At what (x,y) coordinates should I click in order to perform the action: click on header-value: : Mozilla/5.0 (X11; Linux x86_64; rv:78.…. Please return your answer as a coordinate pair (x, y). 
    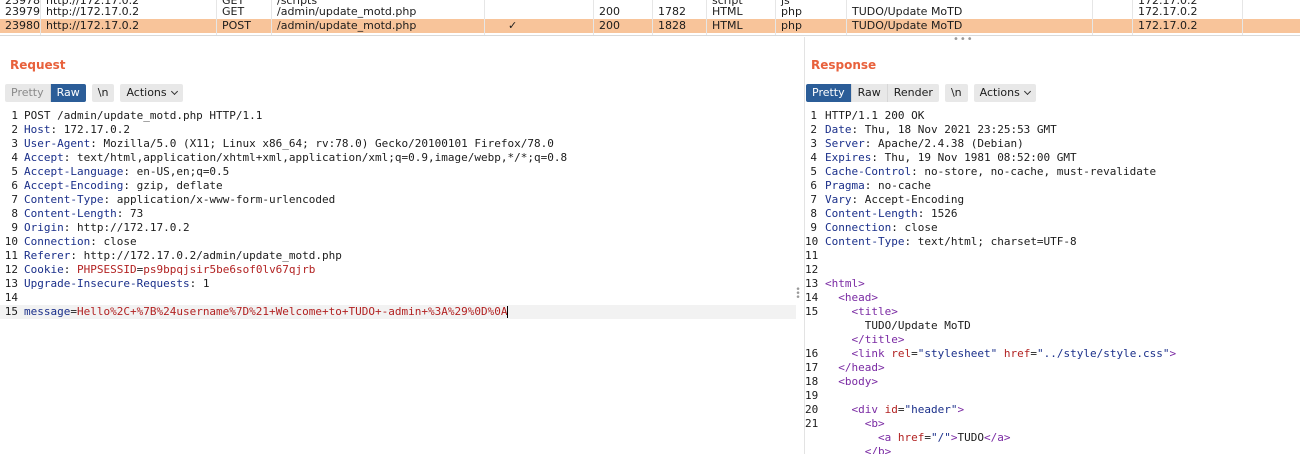
    Looking at the image, I should click on (322, 143).